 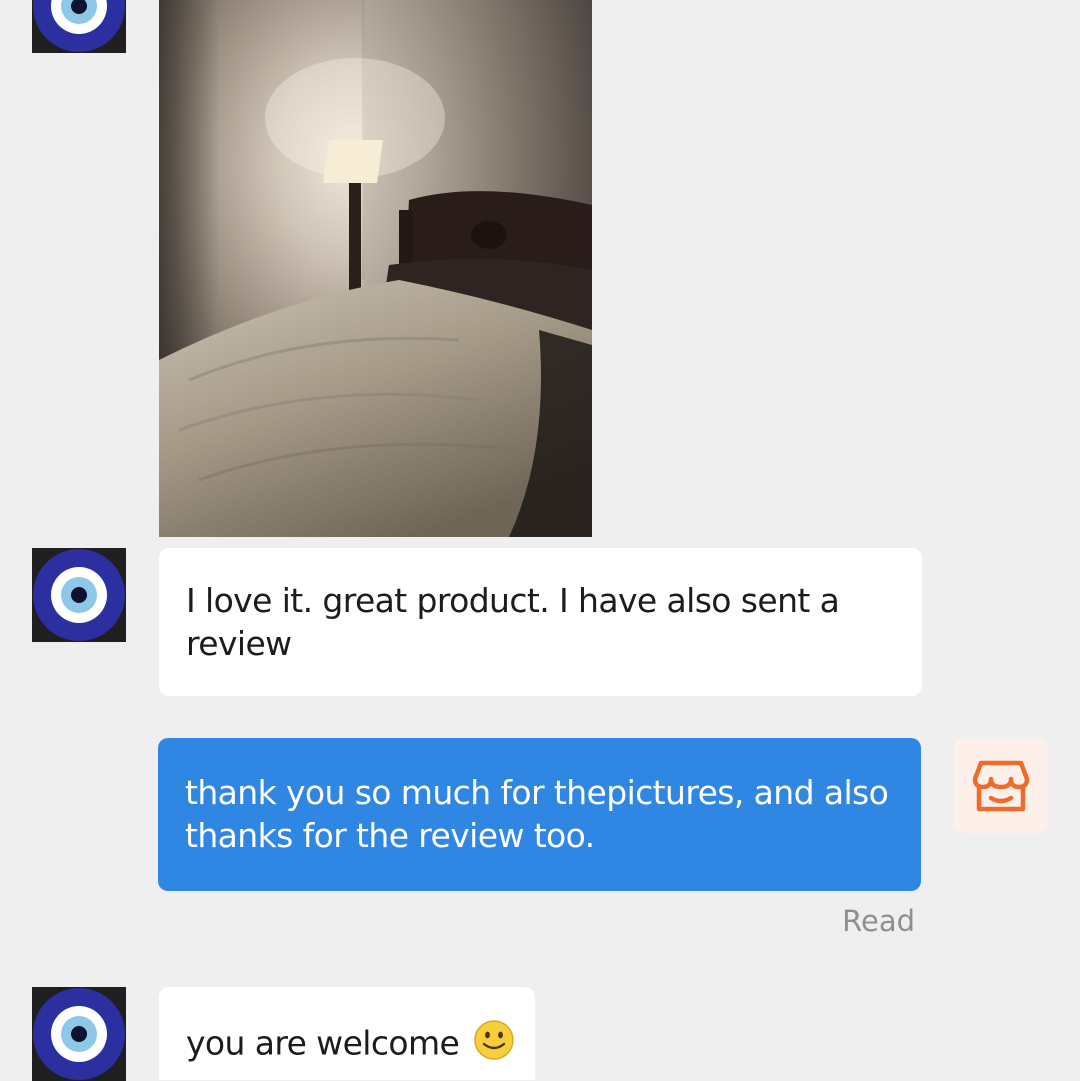 What do you see at coordinates (878, 921) in the screenshot?
I see `read-status: Read` at bounding box center [878, 921].